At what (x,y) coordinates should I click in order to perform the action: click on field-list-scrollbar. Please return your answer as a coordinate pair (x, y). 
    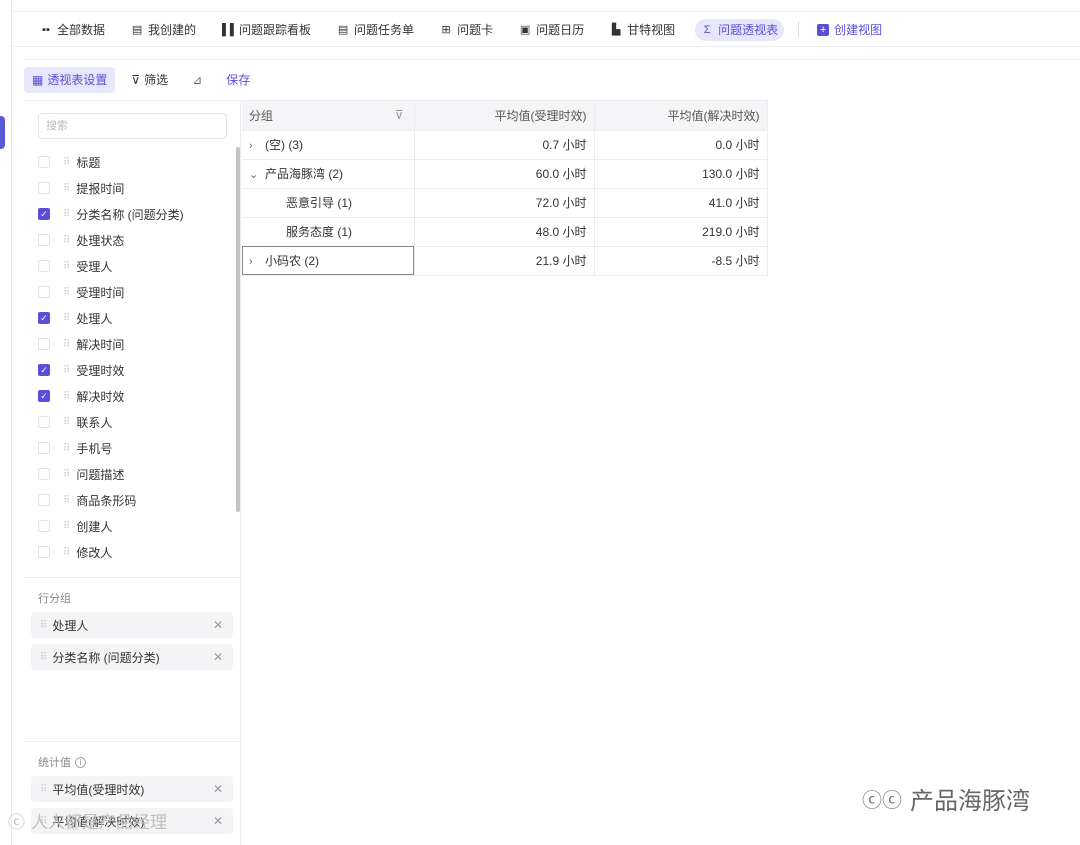
    Looking at the image, I should click on (238, 329).